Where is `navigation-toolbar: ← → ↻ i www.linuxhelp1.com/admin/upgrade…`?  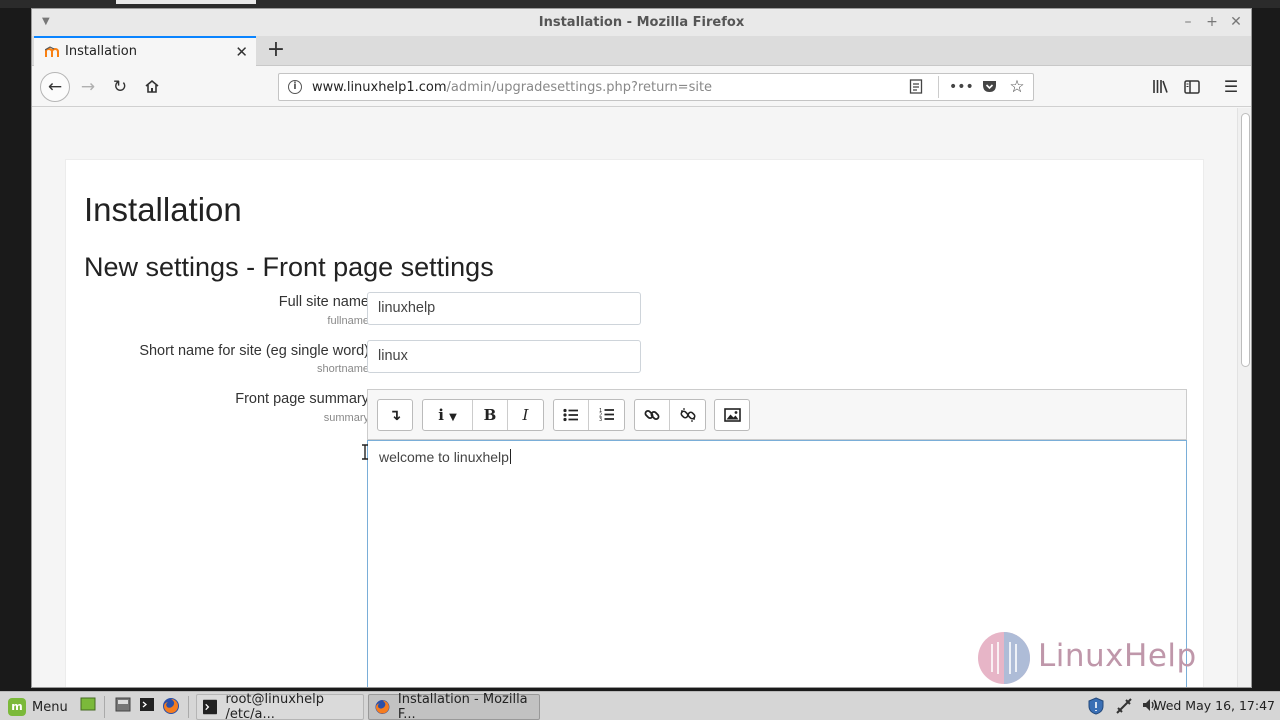
navigation-toolbar: ← → ↻ i www.linuxhelp1.com/admin/upgrade… is located at coordinates (641, 87).